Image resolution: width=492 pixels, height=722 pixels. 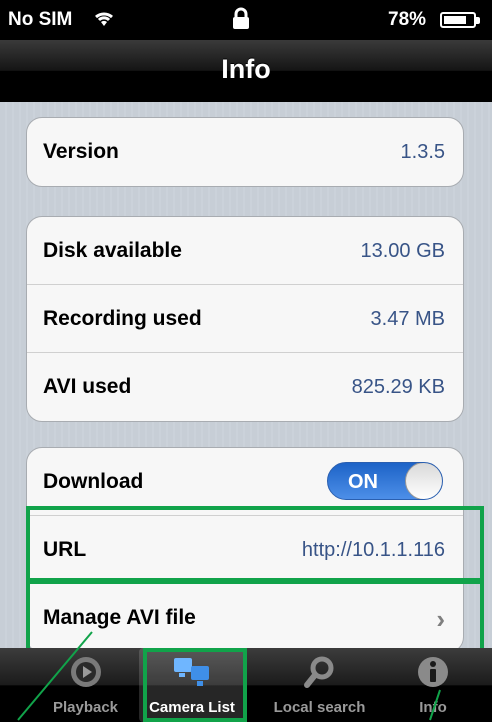 What do you see at coordinates (229, 676) in the screenshot?
I see `annotation-lines` at bounding box center [229, 676].